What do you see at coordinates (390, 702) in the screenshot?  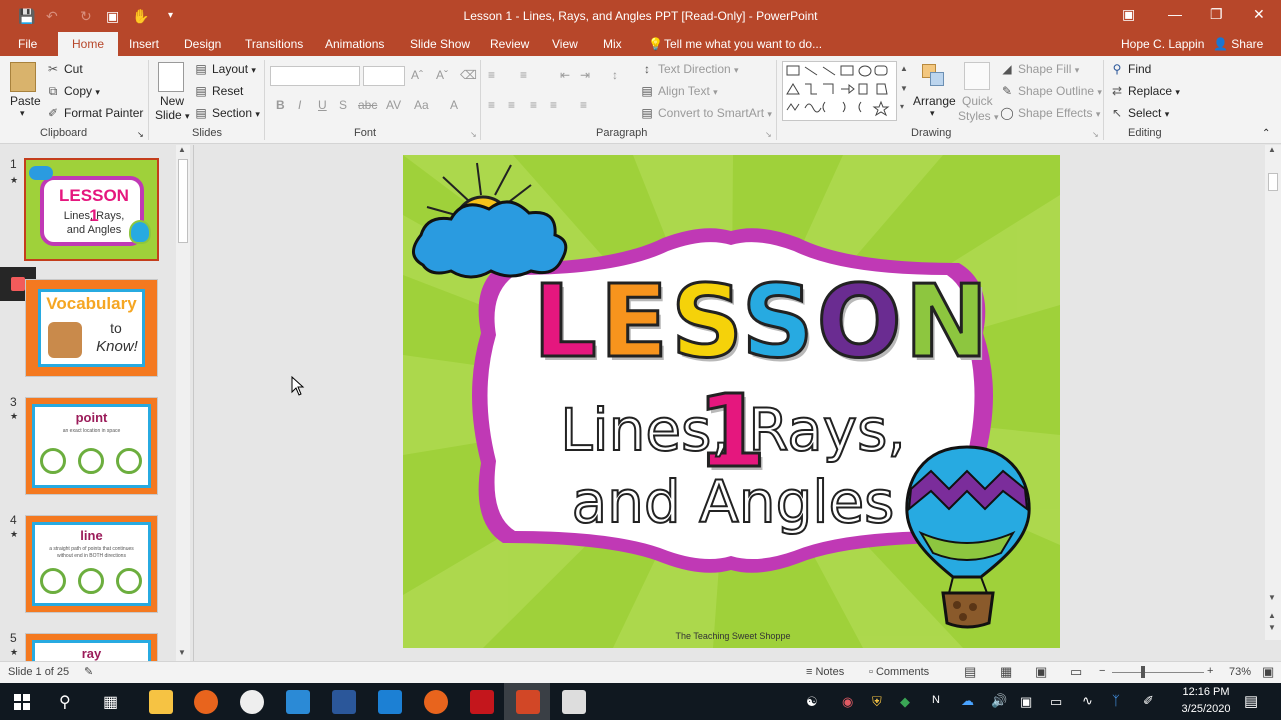 I see `mail-icon` at bounding box center [390, 702].